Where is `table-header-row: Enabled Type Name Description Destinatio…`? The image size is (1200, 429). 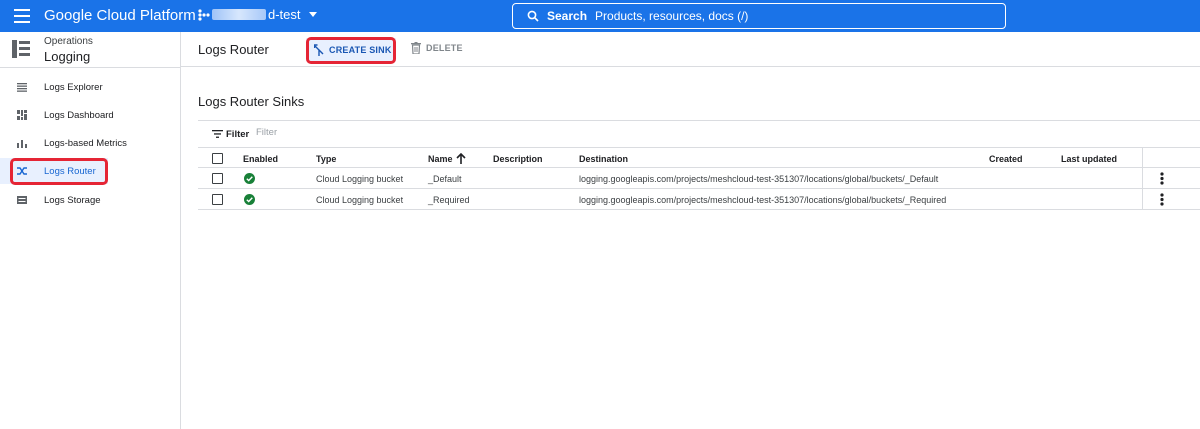 table-header-row: Enabled Type Name Description Destinatio… is located at coordinates (699, 158).